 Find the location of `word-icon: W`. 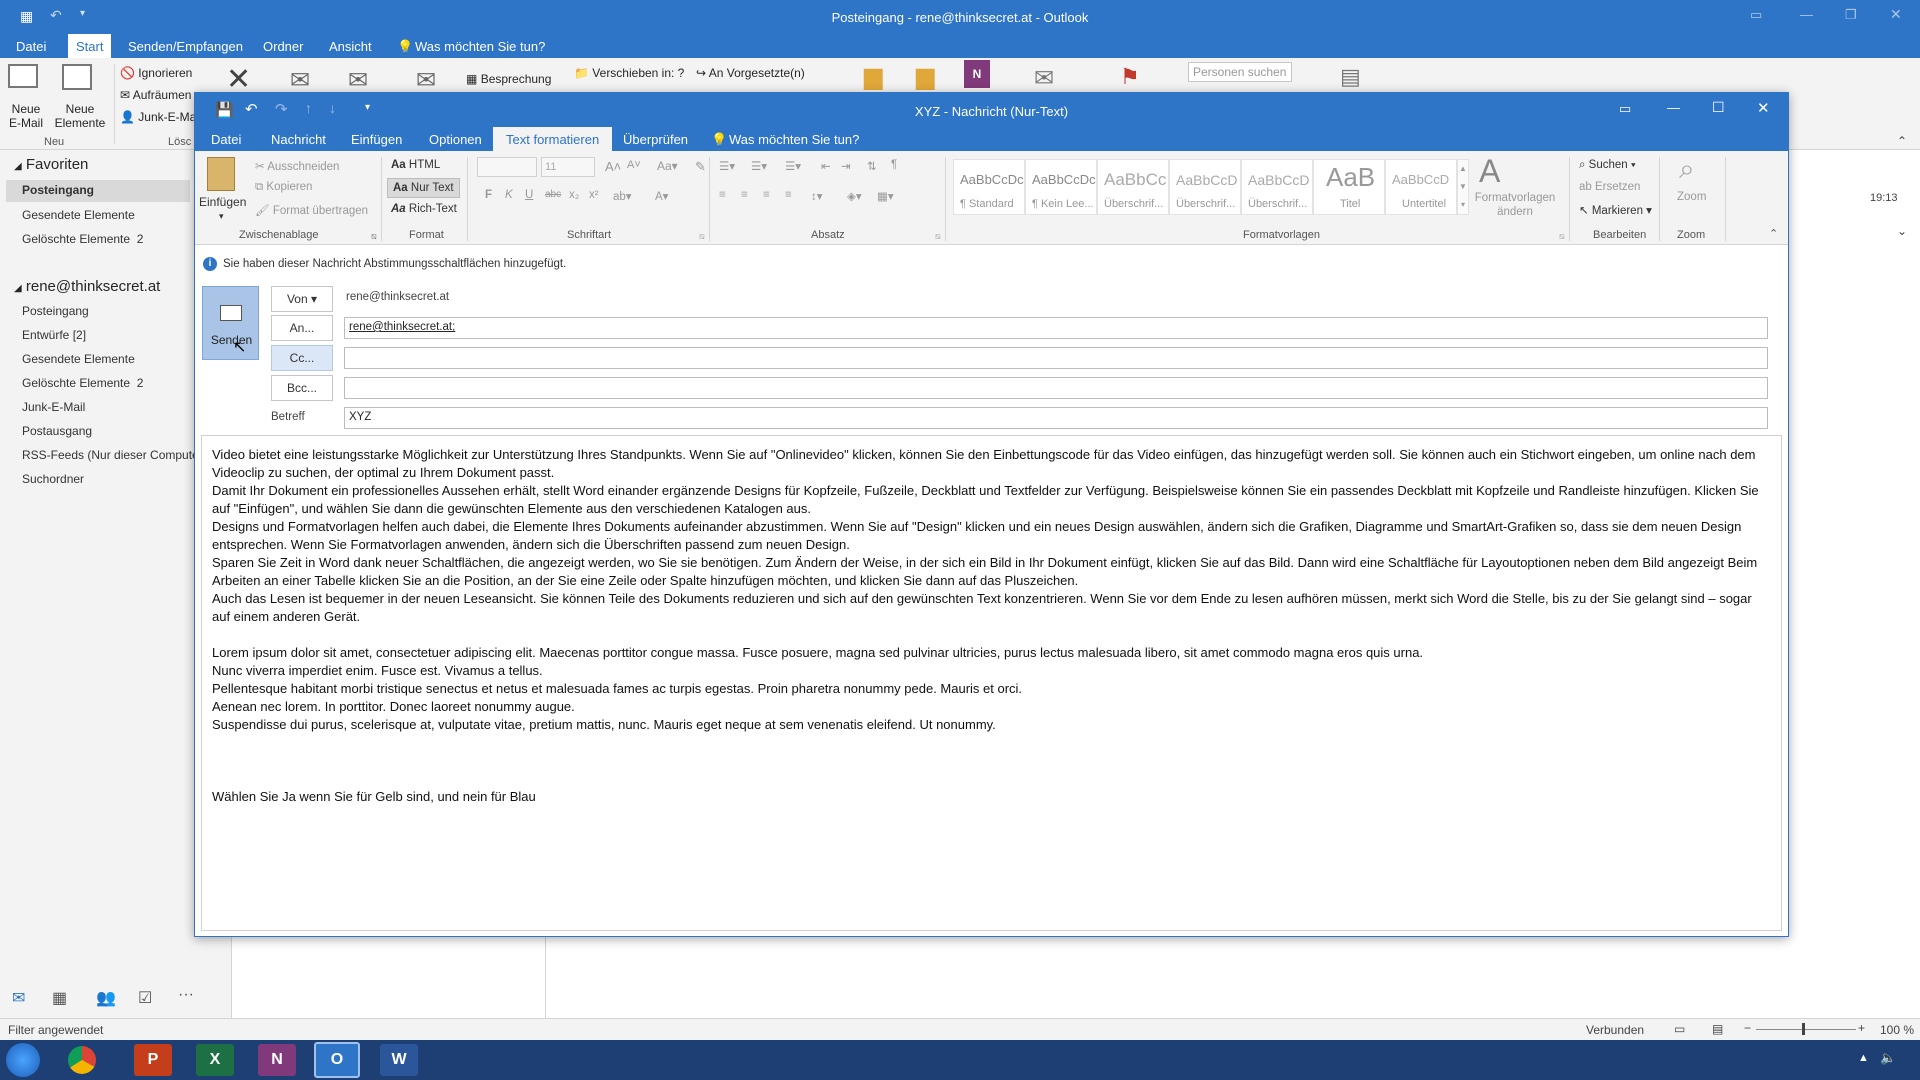

word-icon: W is located at coordinates (399, 1060).